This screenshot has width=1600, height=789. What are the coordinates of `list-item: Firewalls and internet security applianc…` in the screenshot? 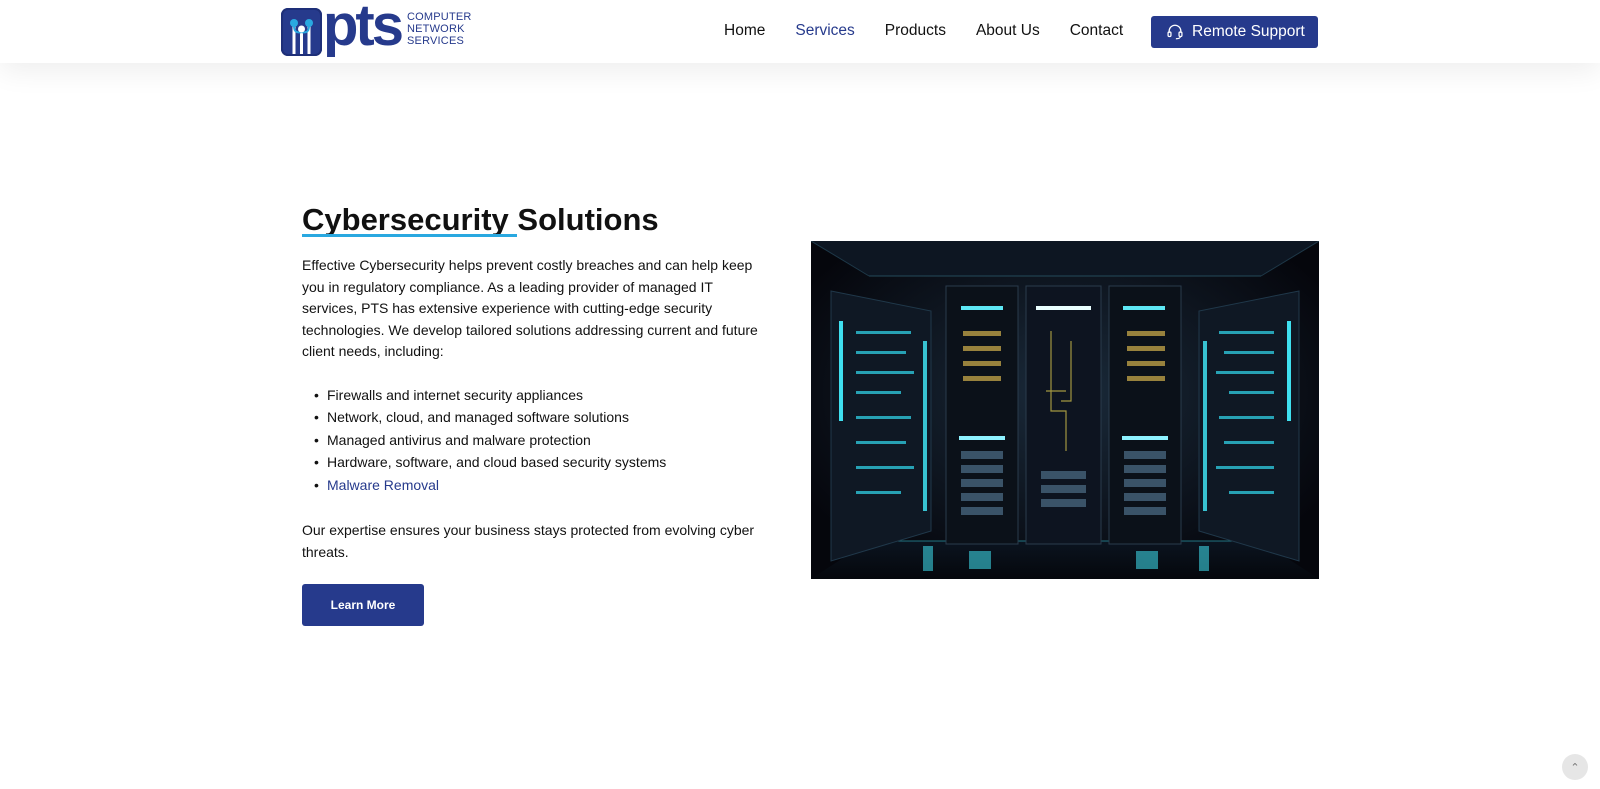 It's located at (539, 395).